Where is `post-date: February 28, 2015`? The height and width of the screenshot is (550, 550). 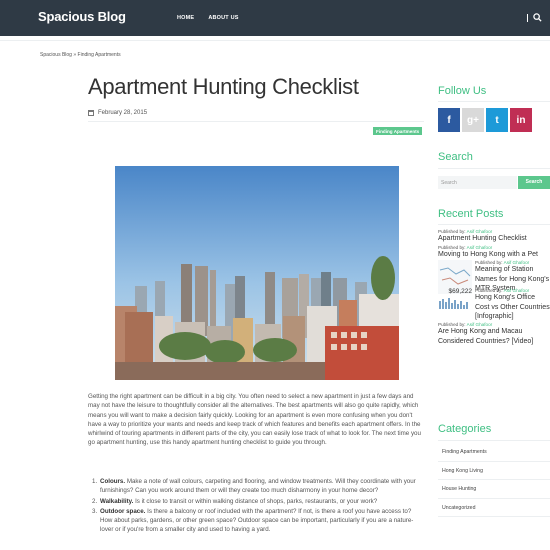
post-date: February 28, 2015 is located at coordinates (122, 113).